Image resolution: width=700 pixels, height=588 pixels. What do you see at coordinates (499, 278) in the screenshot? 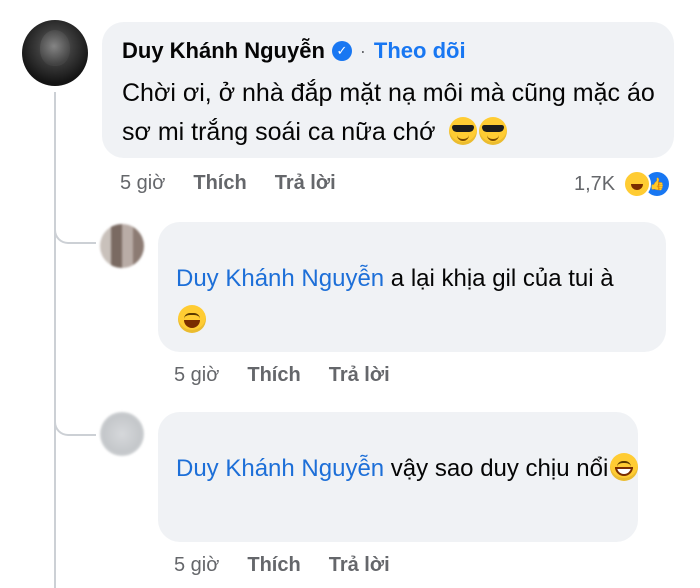
I see `reply-body: a lại khịa gil của tui à` at bounding box center [499, 278].